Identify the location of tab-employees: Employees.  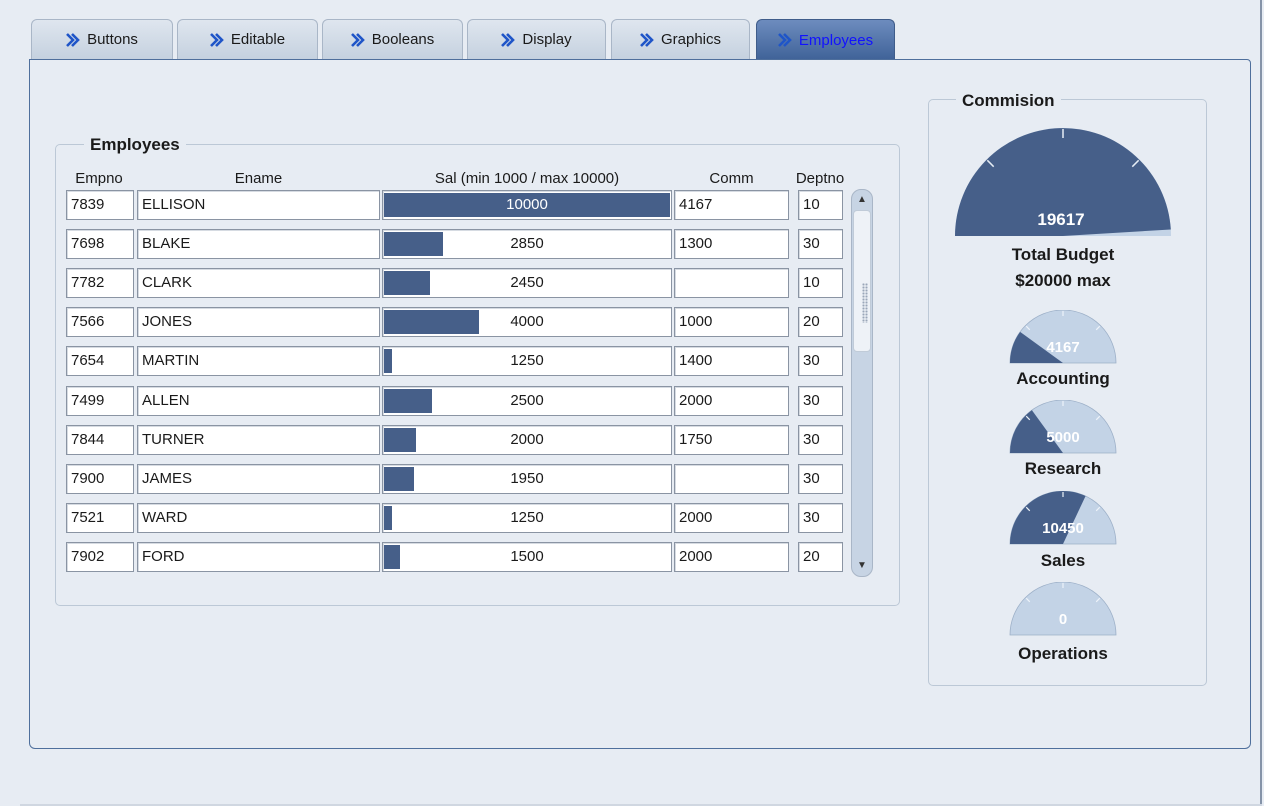
(825, 39).